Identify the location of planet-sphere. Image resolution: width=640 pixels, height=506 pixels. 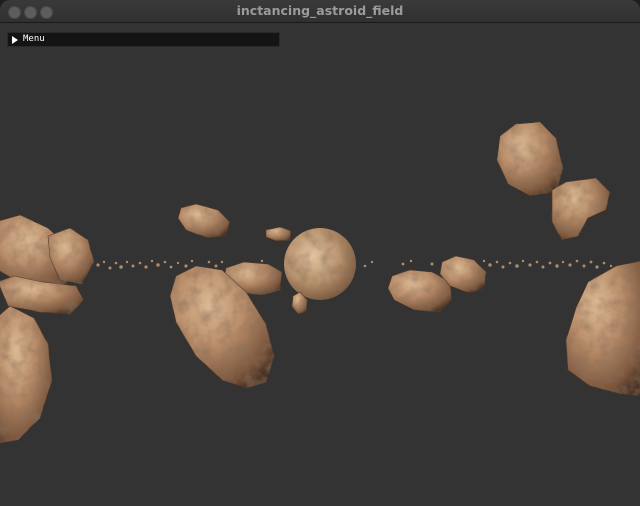
(320, 264).